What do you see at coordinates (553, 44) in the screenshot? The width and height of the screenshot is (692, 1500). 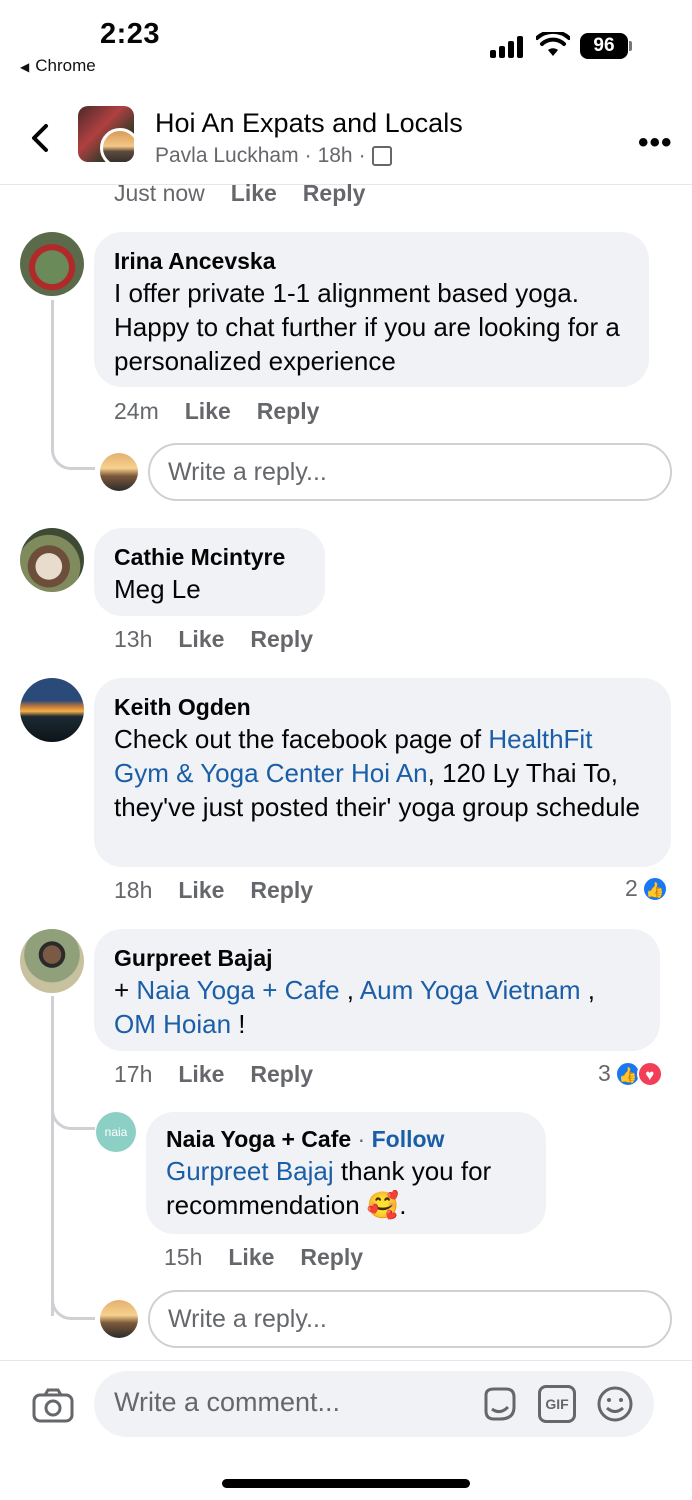 I see `wifi-icon` at bounding box center [553, 44].